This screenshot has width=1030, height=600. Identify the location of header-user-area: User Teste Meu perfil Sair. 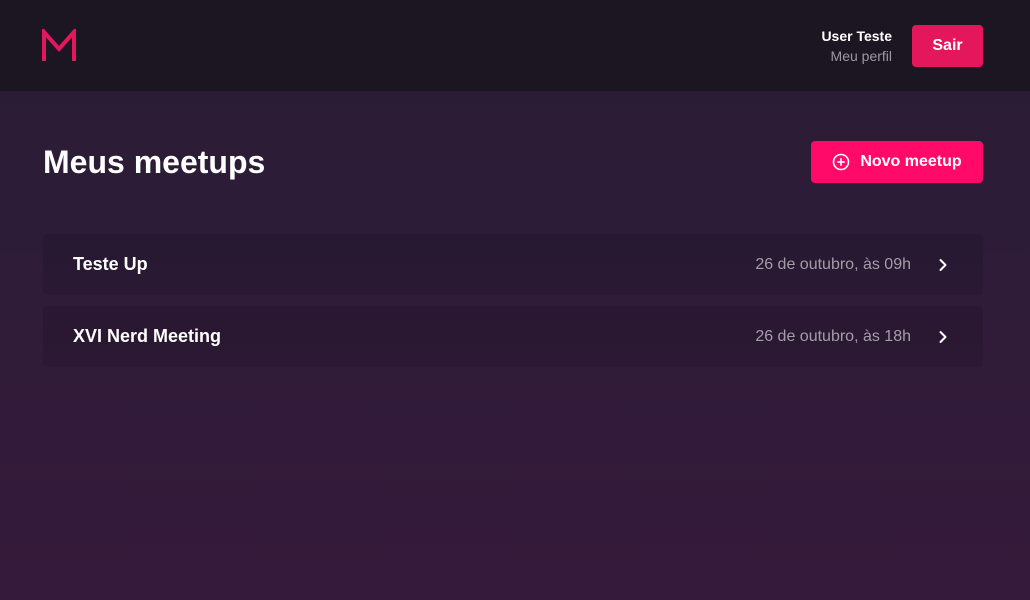
(902, 45).